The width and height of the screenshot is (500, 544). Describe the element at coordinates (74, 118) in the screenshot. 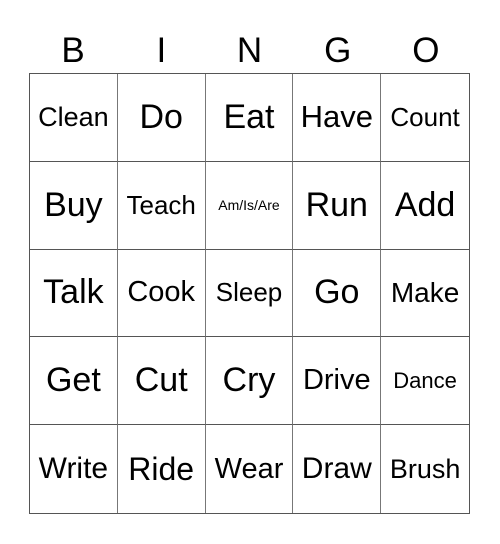

I see `bingo-cell: Clean` at that location.